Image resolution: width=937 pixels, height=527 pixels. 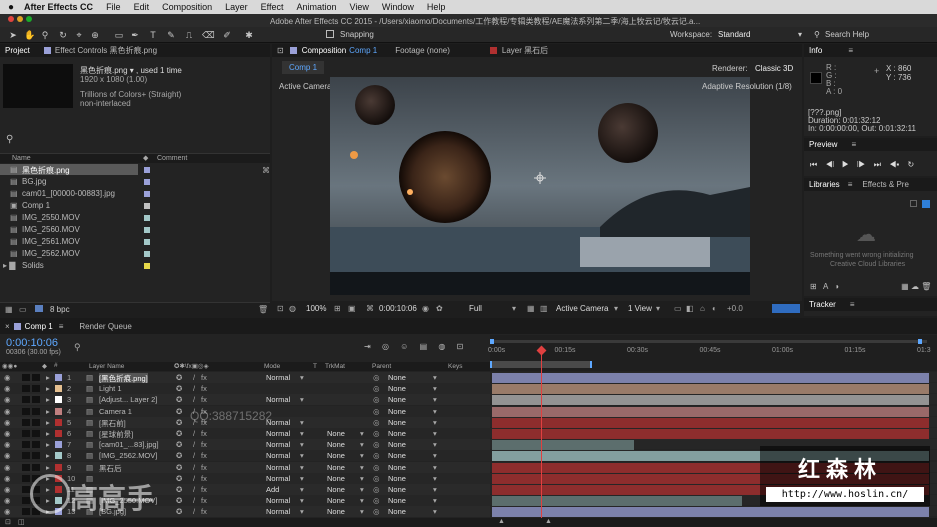 I want to click on label-color-swatch, so click(x=147, y=242).